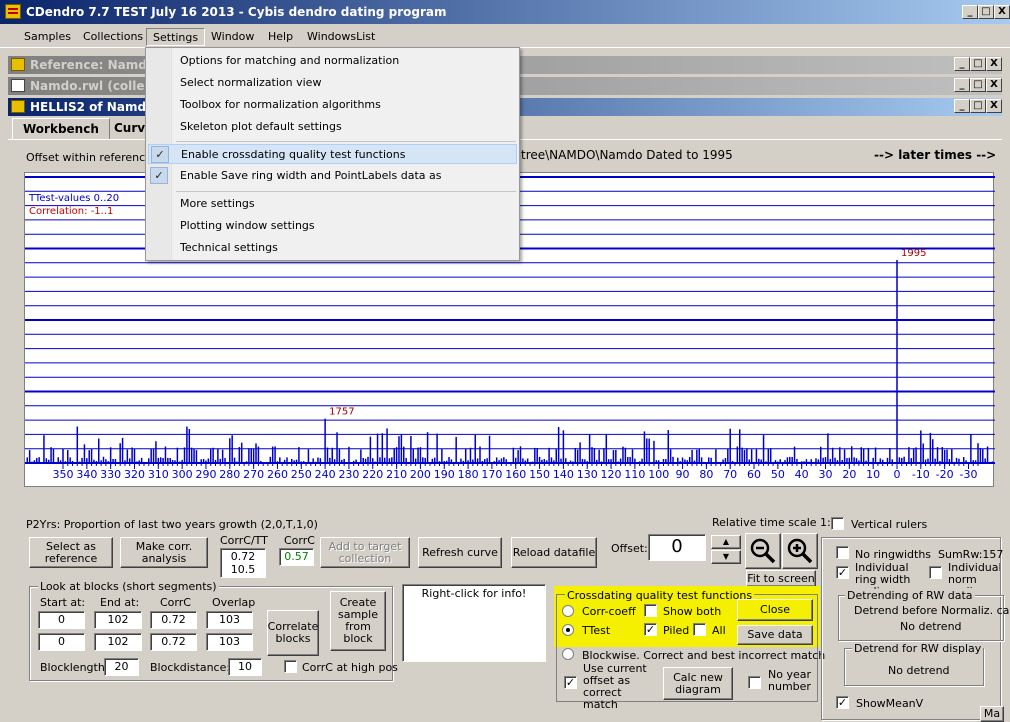 The height and width of the screenshot is (722, 1010). What do you see at coordinates (332, 83) in the screenshot?
I see `menu-item-normalization-view: Select normalization view` at bounding box center [332, 83].